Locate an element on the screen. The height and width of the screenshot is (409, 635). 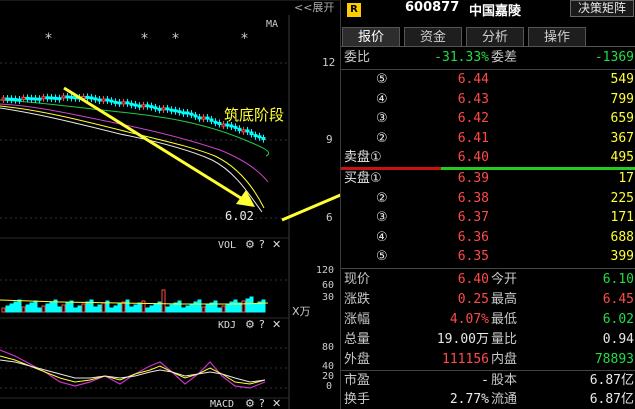
annotation-bottoming-phase: 筑底阶段 is located at coordinates (254, 115).